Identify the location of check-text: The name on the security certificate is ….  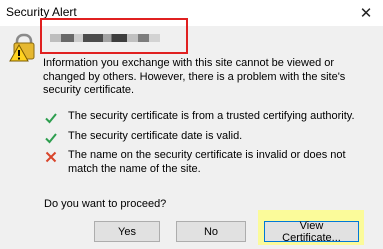
(207, 162).